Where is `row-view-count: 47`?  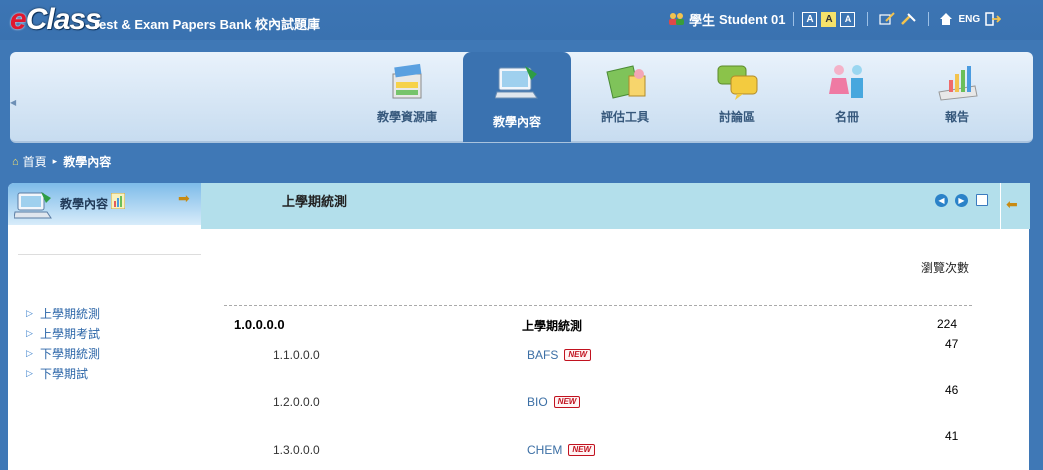
row-view-count: 47 is located at coordinates (952, 344).